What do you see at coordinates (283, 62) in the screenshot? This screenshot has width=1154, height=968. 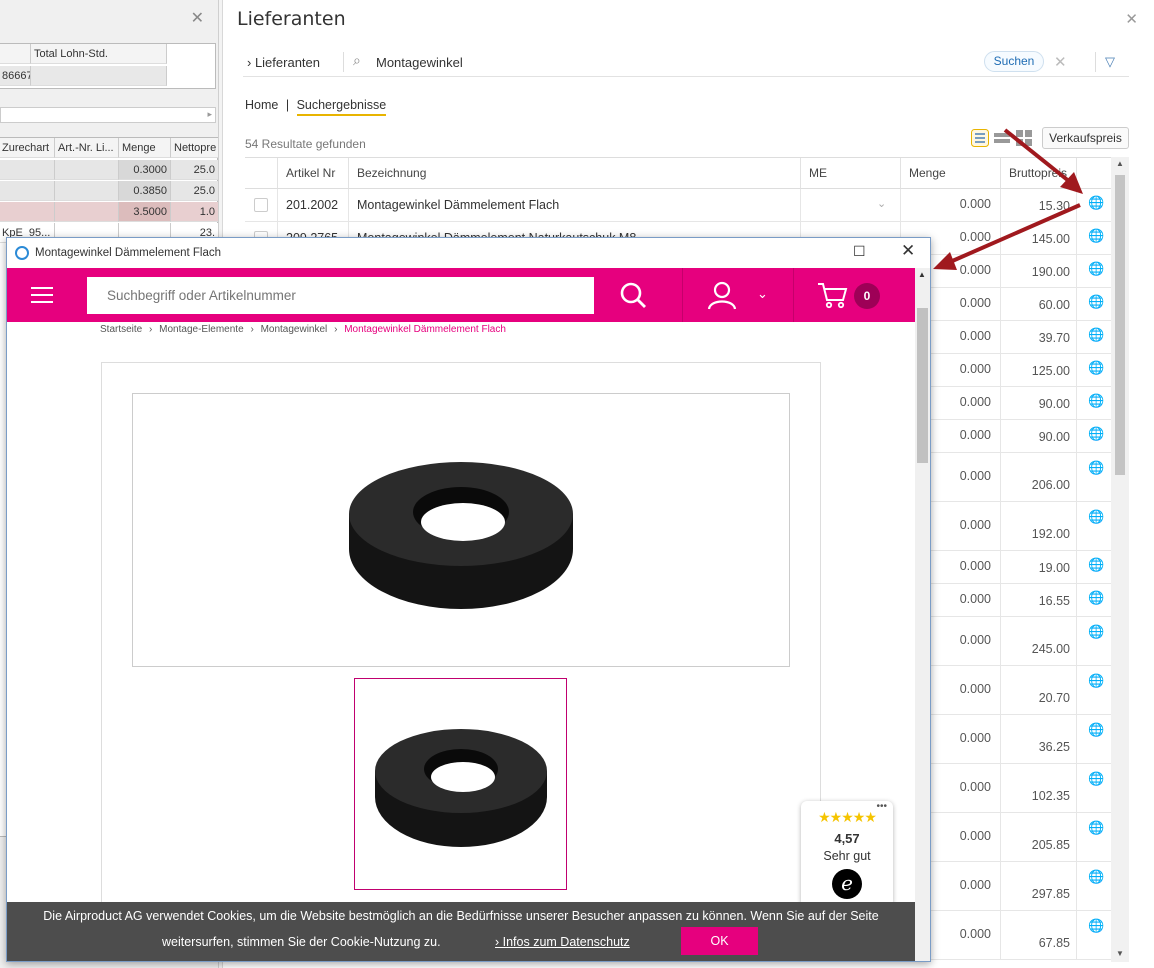 I see `search-scope: › Lieferanten` at bounding box center [283, 62].